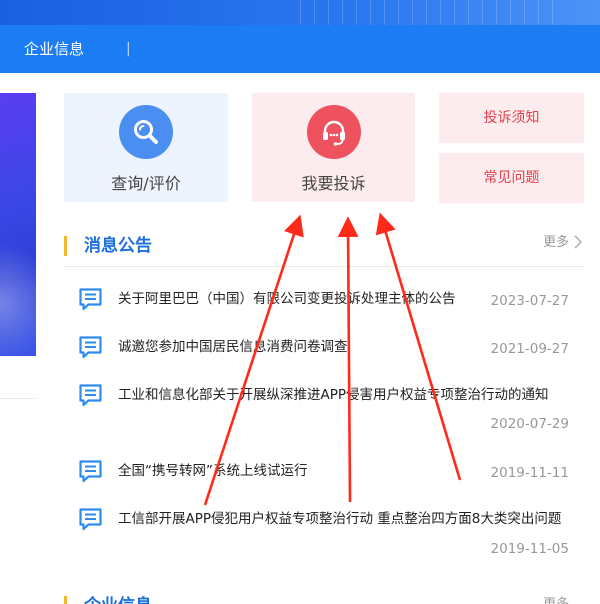 Image resolution: width=600 pixels, height=604 pixels. What do you see at coordinates (529, 349) in the screenshot?
I see `announcement-date: 2021-09-27` at bounding box center [529, 349].